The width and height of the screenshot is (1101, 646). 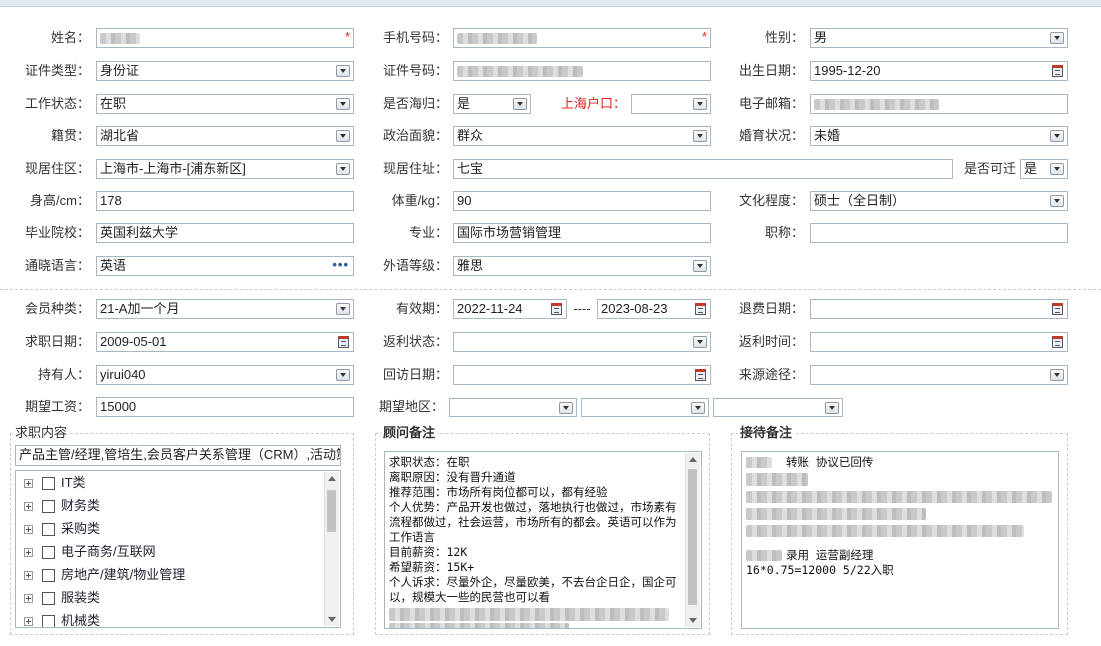 I want to click on tree-item: 服装类, so click(x=62, y=598).